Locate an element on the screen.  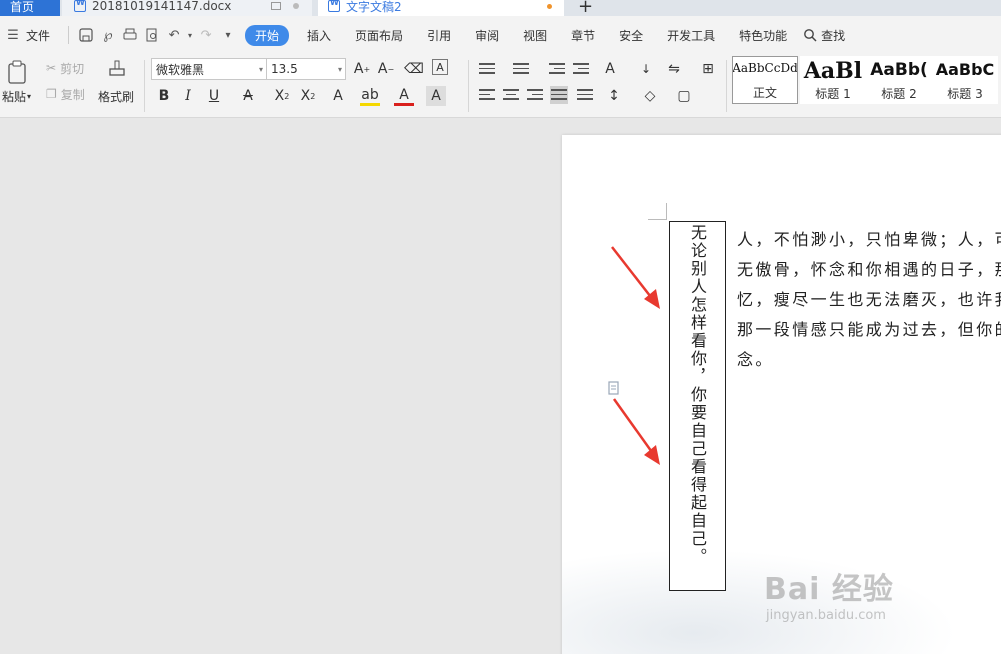
grow-font-icon: A + is located at coordinates (362, 69).